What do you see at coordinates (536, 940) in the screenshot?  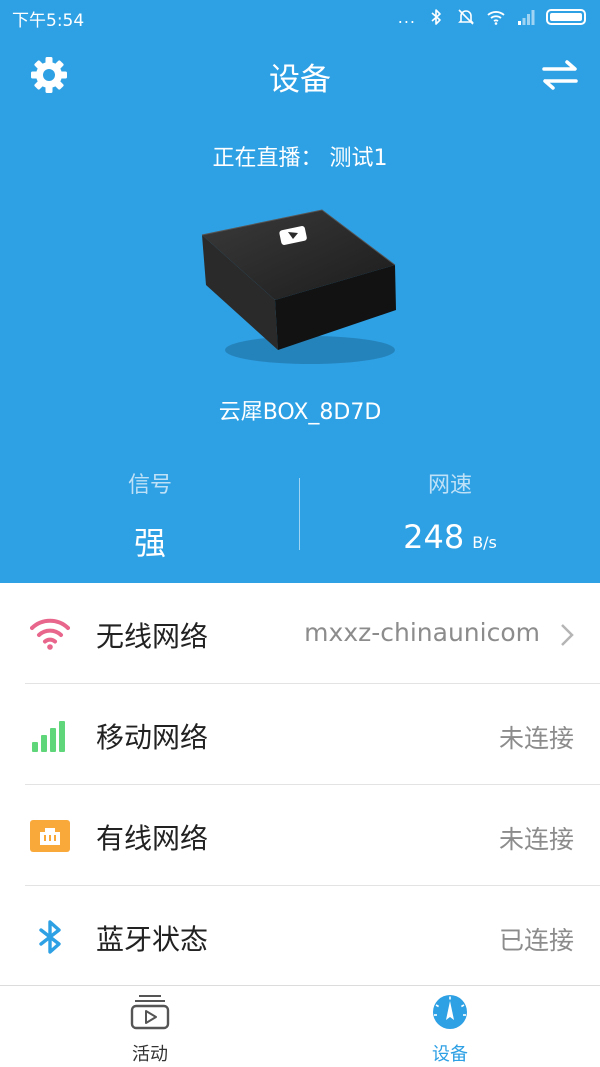 I see `list-item-value: 已连接` at bounding box center [536, 940].